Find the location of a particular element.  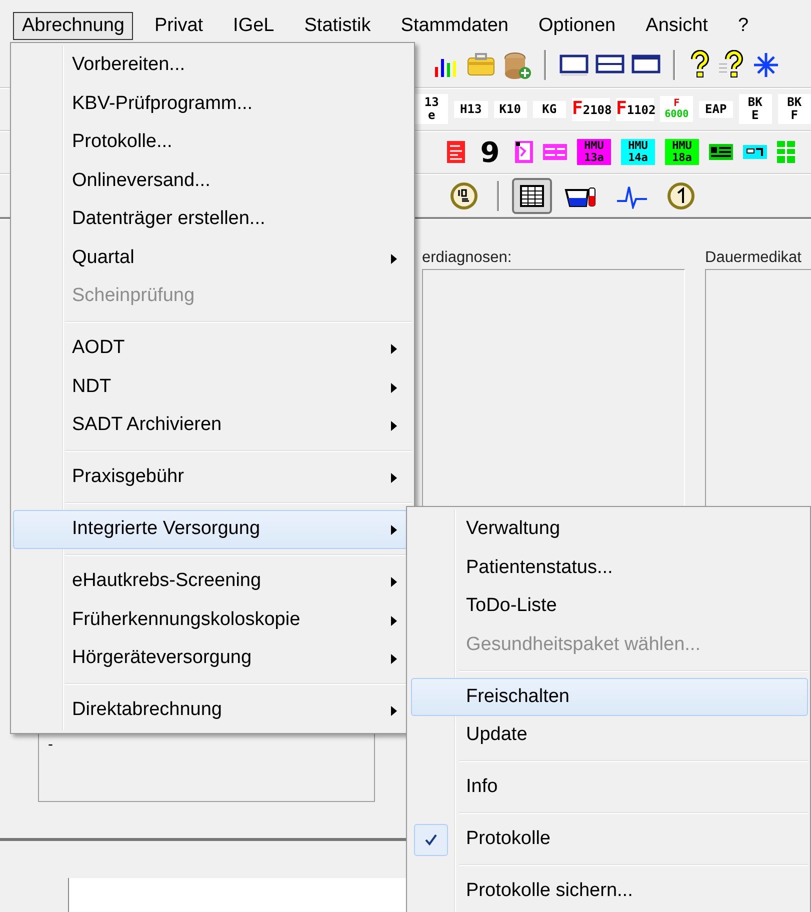

toolbar-button: EAP is located at coordinates (715, 109).